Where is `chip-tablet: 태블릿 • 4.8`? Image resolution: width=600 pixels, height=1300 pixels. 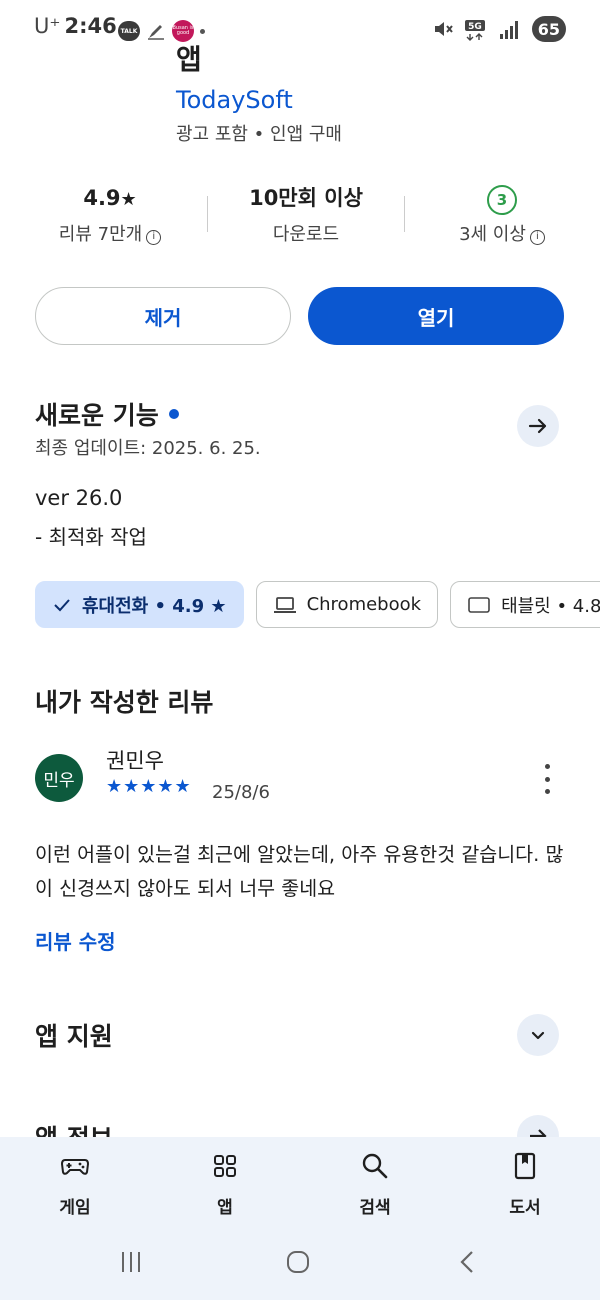
chip-tablet: 태블릿 • 4.8 is located at coordinates (525, 604).